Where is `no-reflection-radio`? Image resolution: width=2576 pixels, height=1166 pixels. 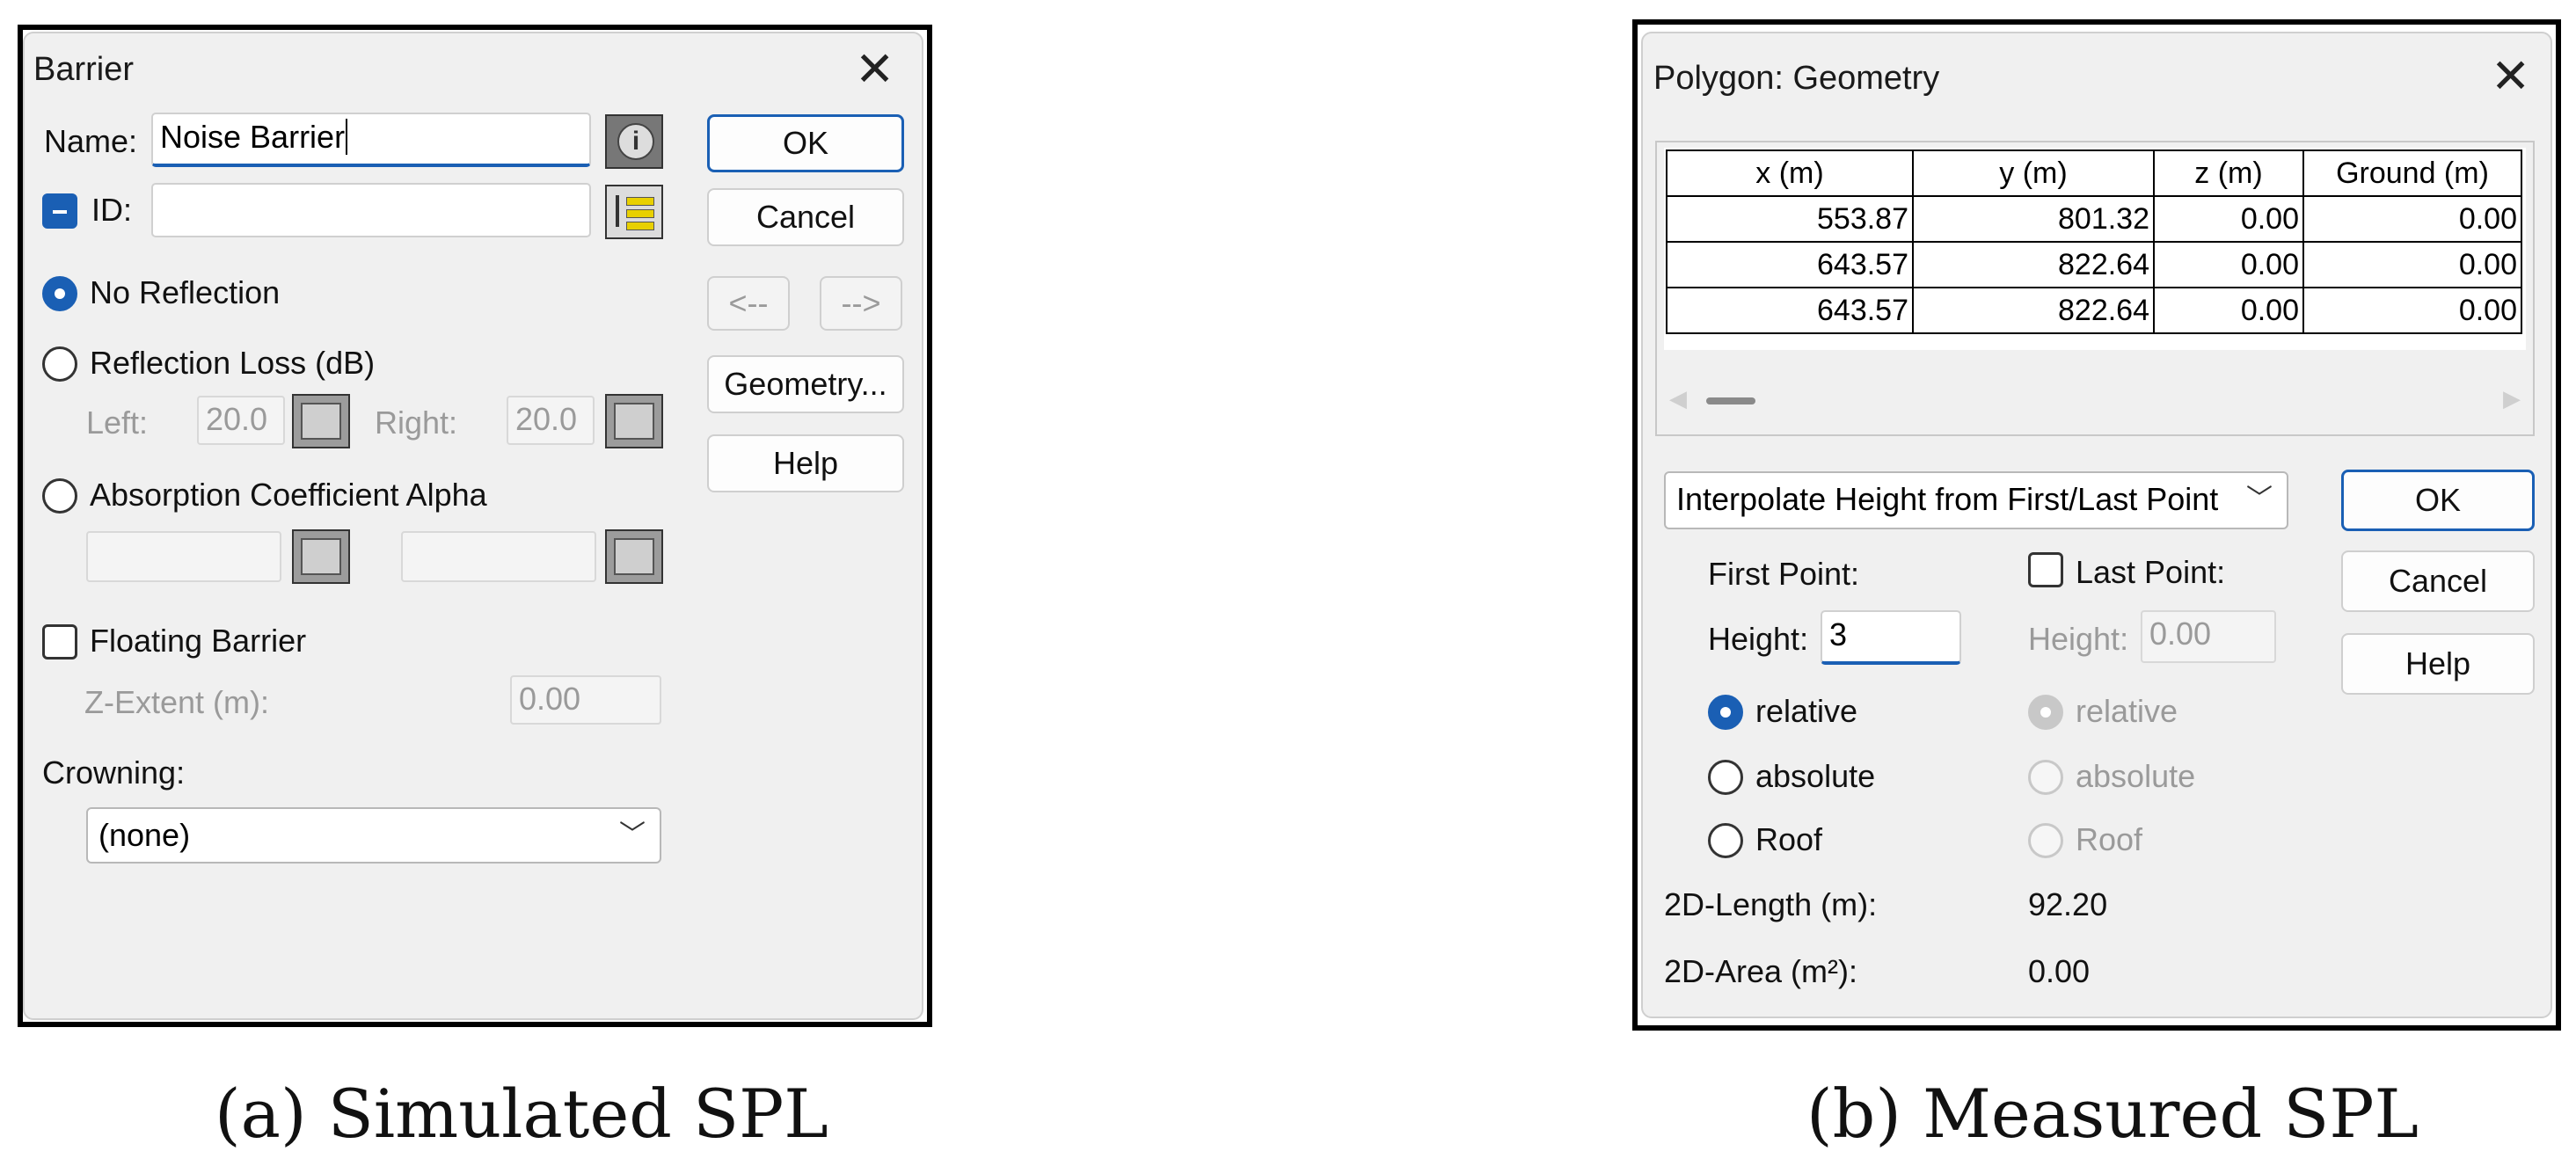
no-reflection-radio is located at coordinates (59, 293).